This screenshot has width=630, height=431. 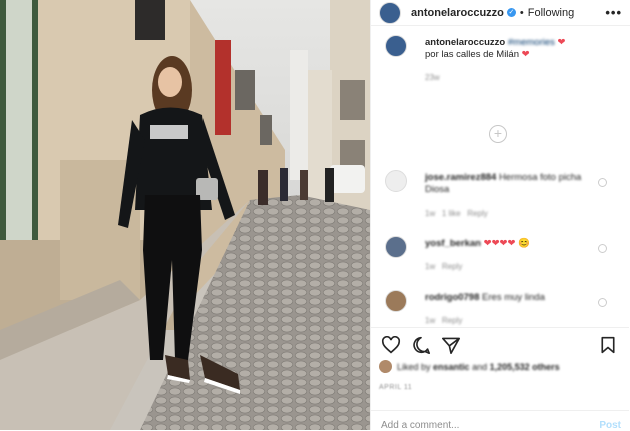 I want to click on comment-username: jose.ramirez884, so click(x=460, y=177).